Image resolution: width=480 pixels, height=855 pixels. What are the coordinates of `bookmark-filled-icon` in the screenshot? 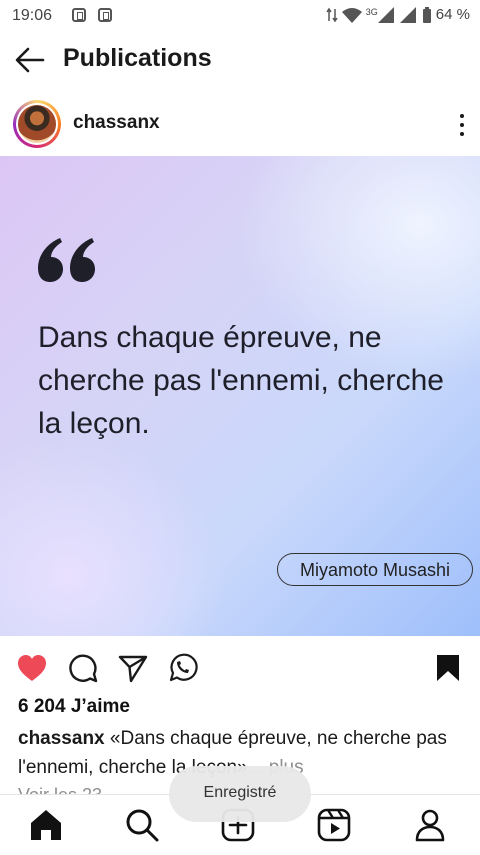 It's located at (448, 668).